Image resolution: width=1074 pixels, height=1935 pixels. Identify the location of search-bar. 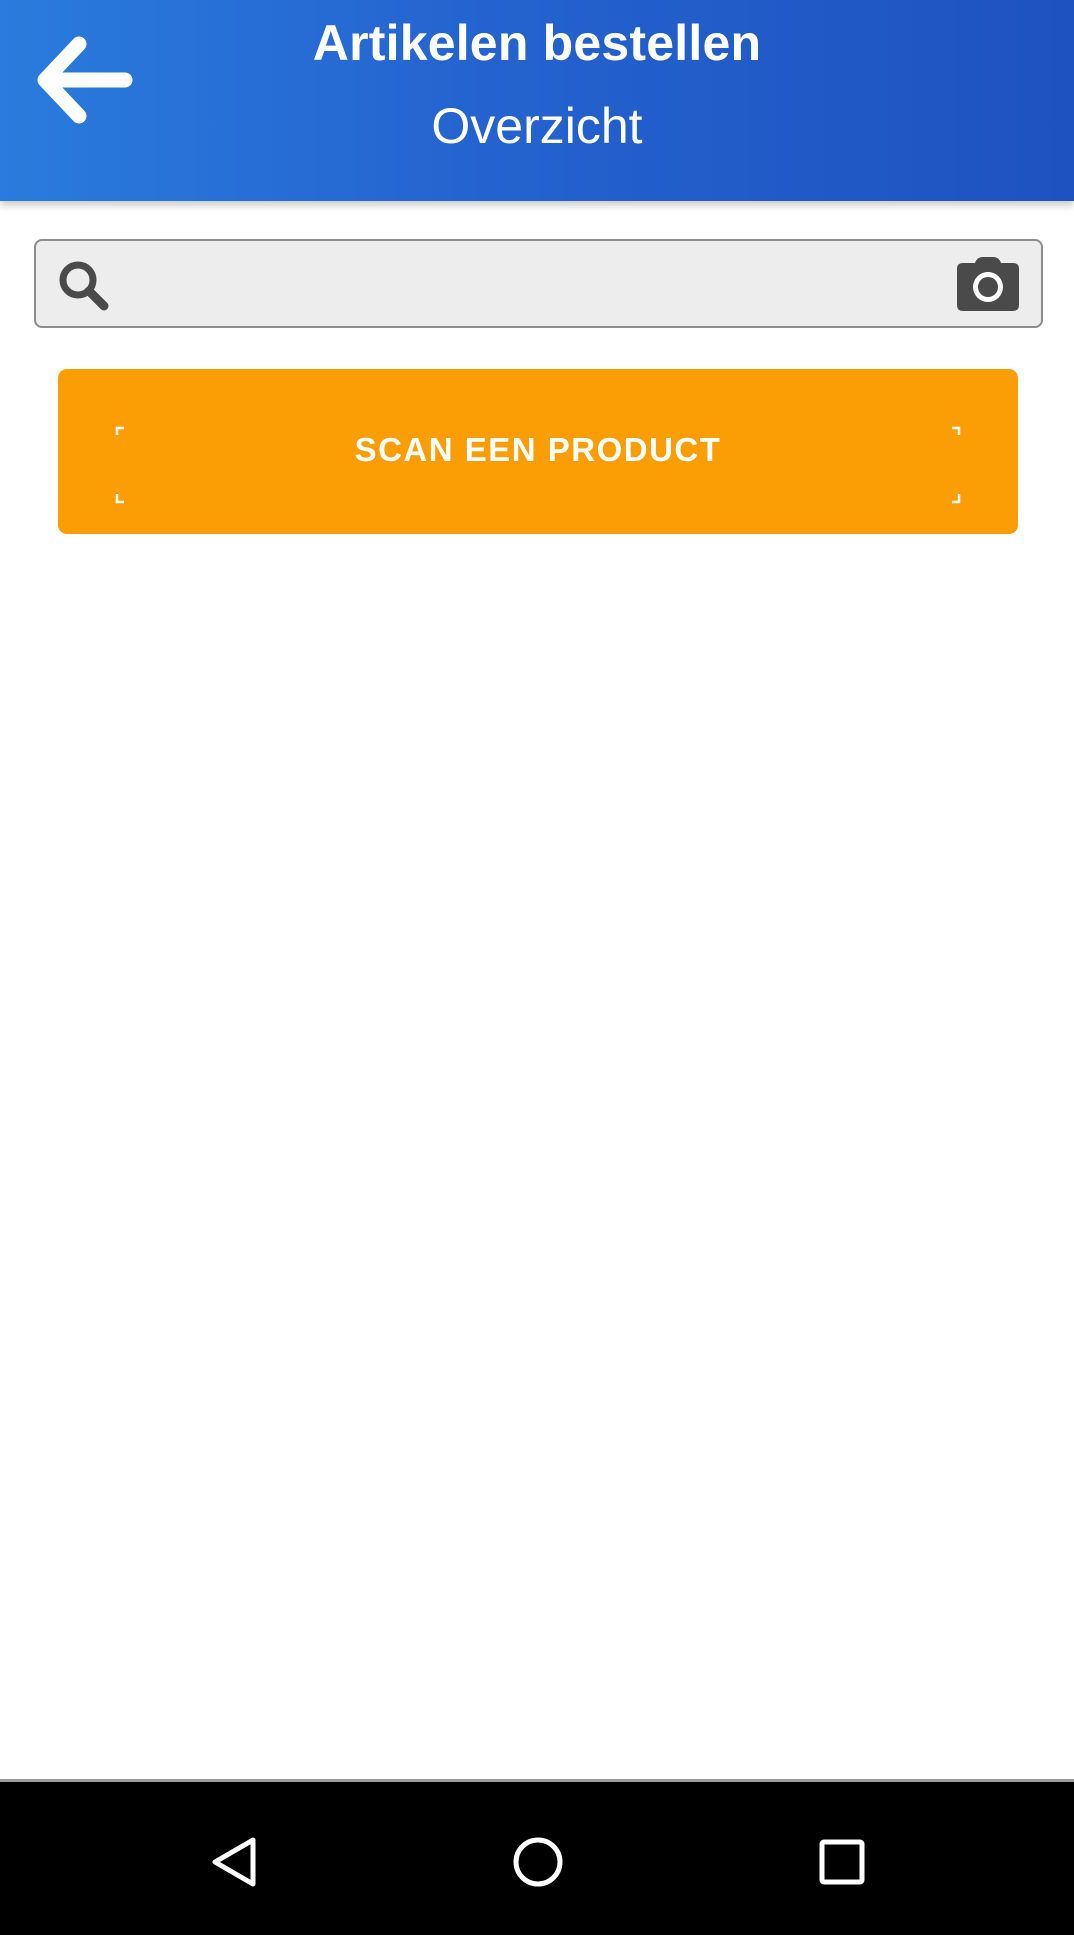
(538, 283).